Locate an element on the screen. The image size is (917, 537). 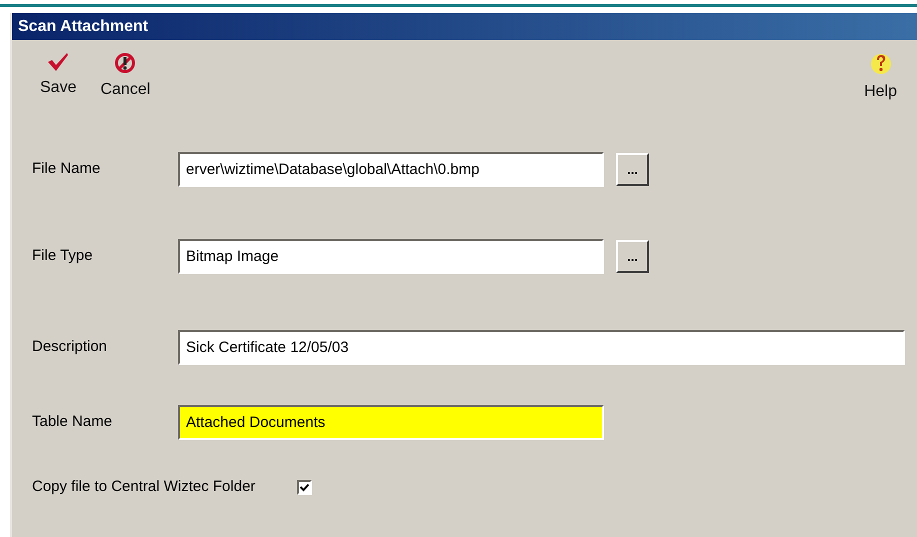
field-label: File Name is located at coordinates (67, 169).